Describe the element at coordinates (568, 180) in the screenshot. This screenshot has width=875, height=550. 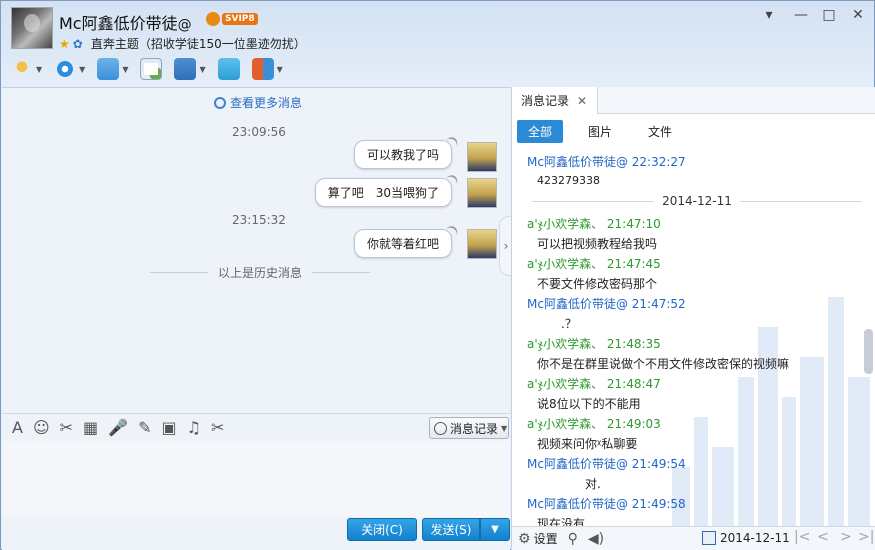
I see `history-entry-body: 423279338` at that location.